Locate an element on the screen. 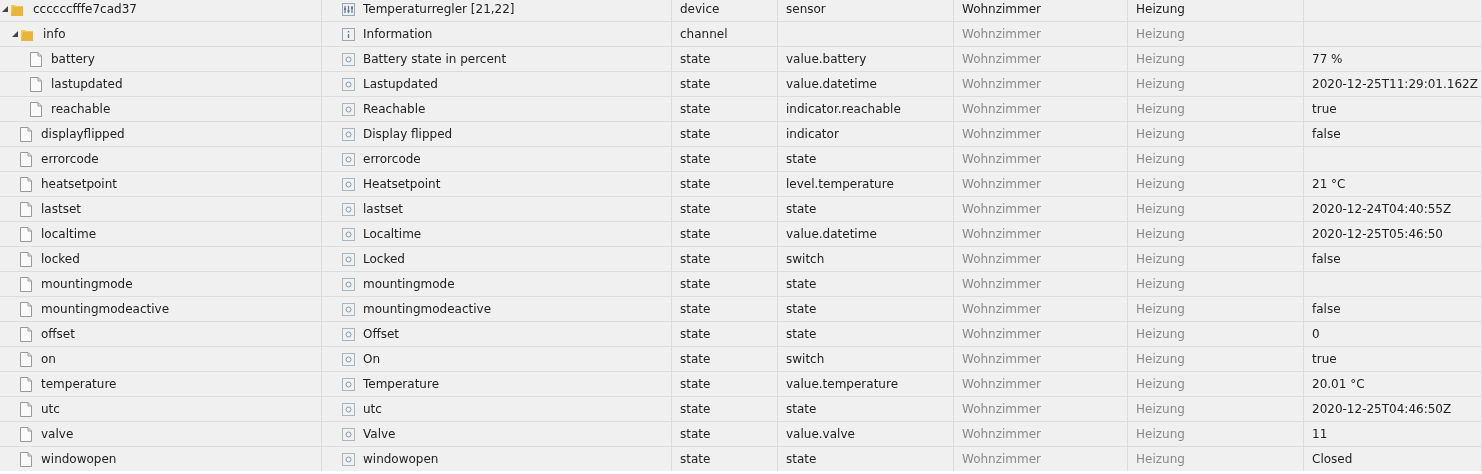  object-name: Reachable is located at coordinates (394, 109).